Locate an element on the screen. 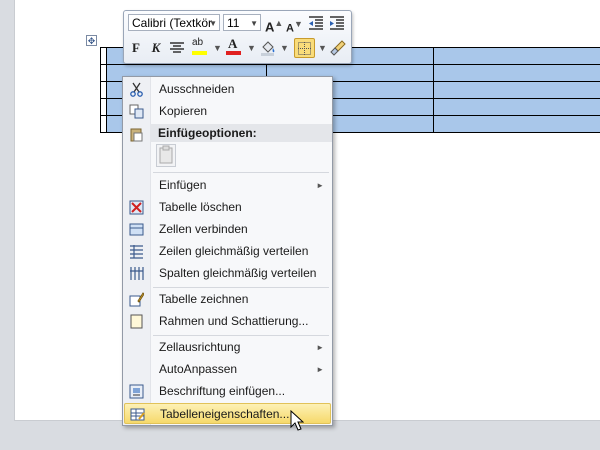 The image size is (600, 450). shading-button is located at coordinates (268, 48).